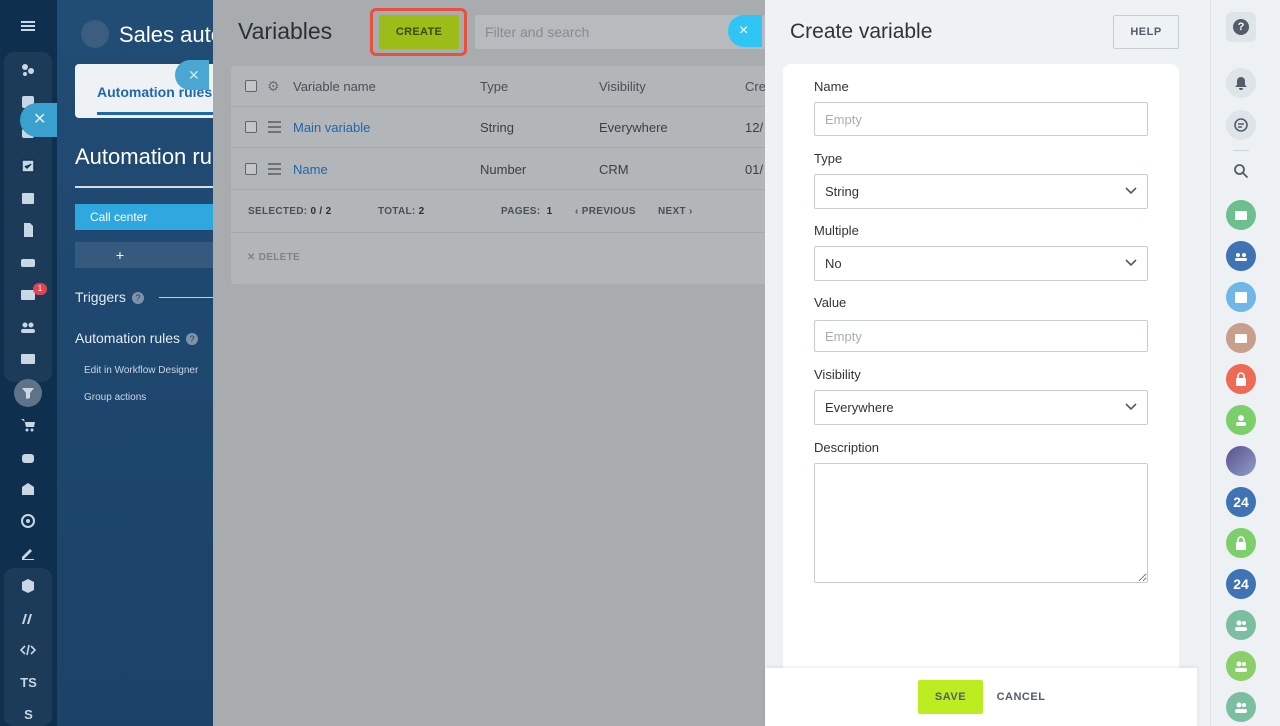 The height and width of the screenshot is (726, 1280). What do you see at coordinates (1241, 461) in the screenshot?
I see `avatar` at bounding box center [1241, 461].